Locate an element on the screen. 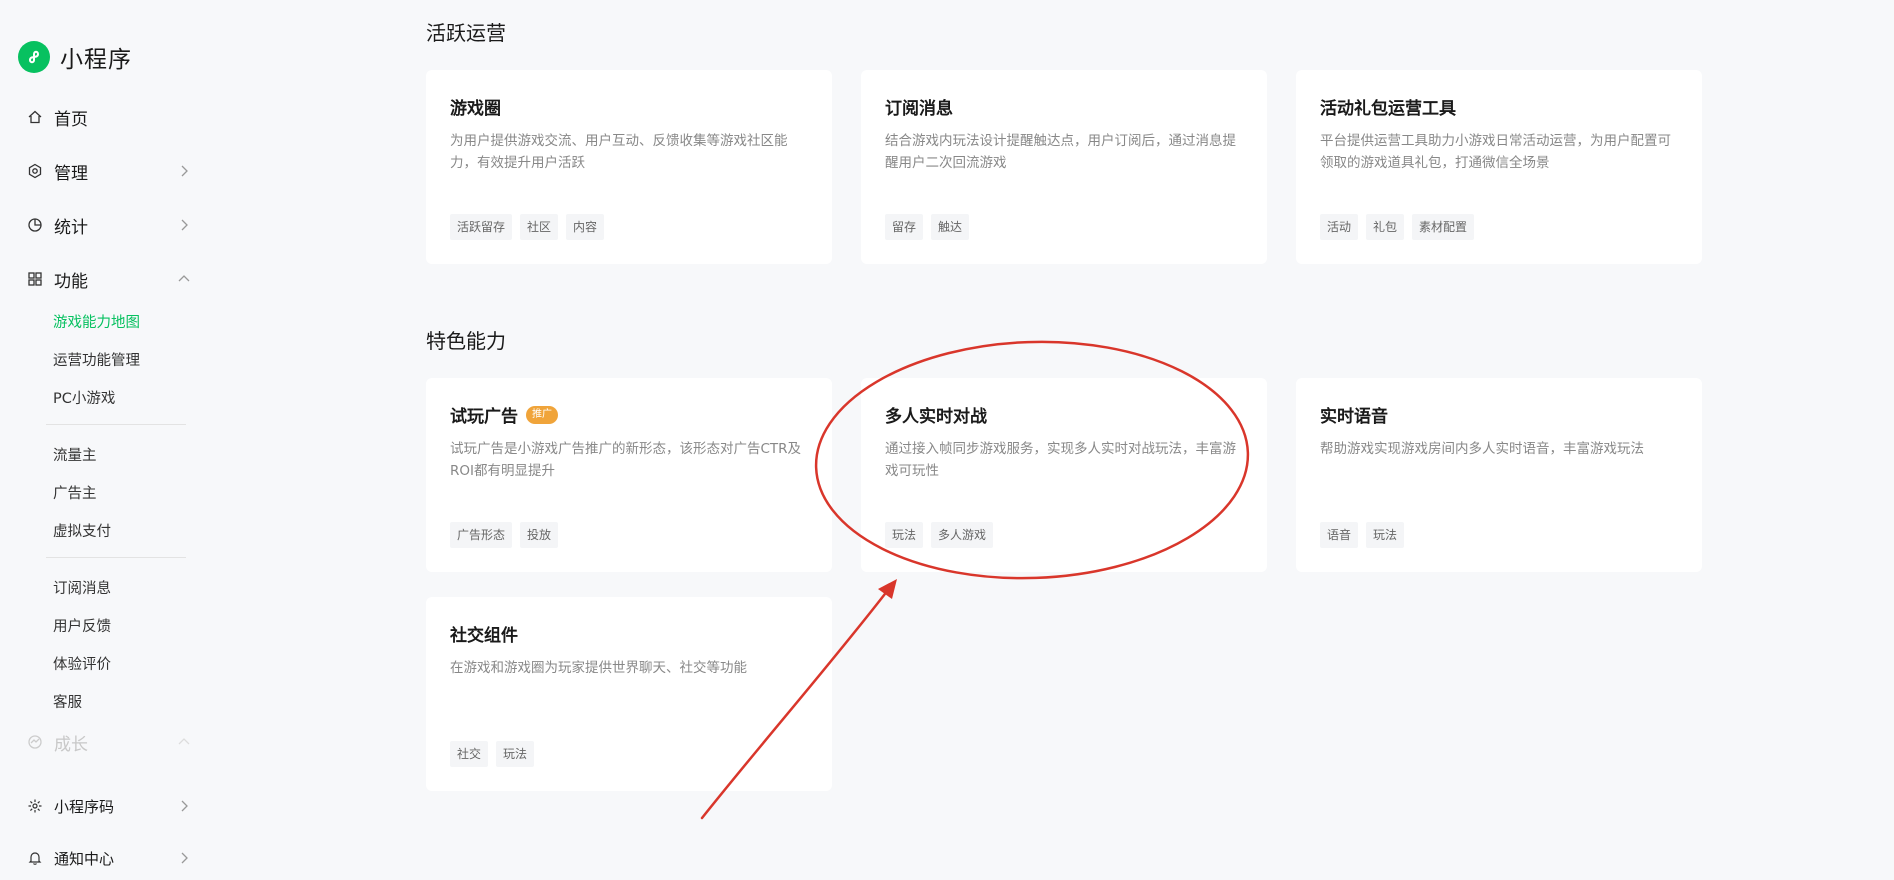 The height and width of the screenshot is (880, 1894). growth-icon is located at coordinates (35, 742).